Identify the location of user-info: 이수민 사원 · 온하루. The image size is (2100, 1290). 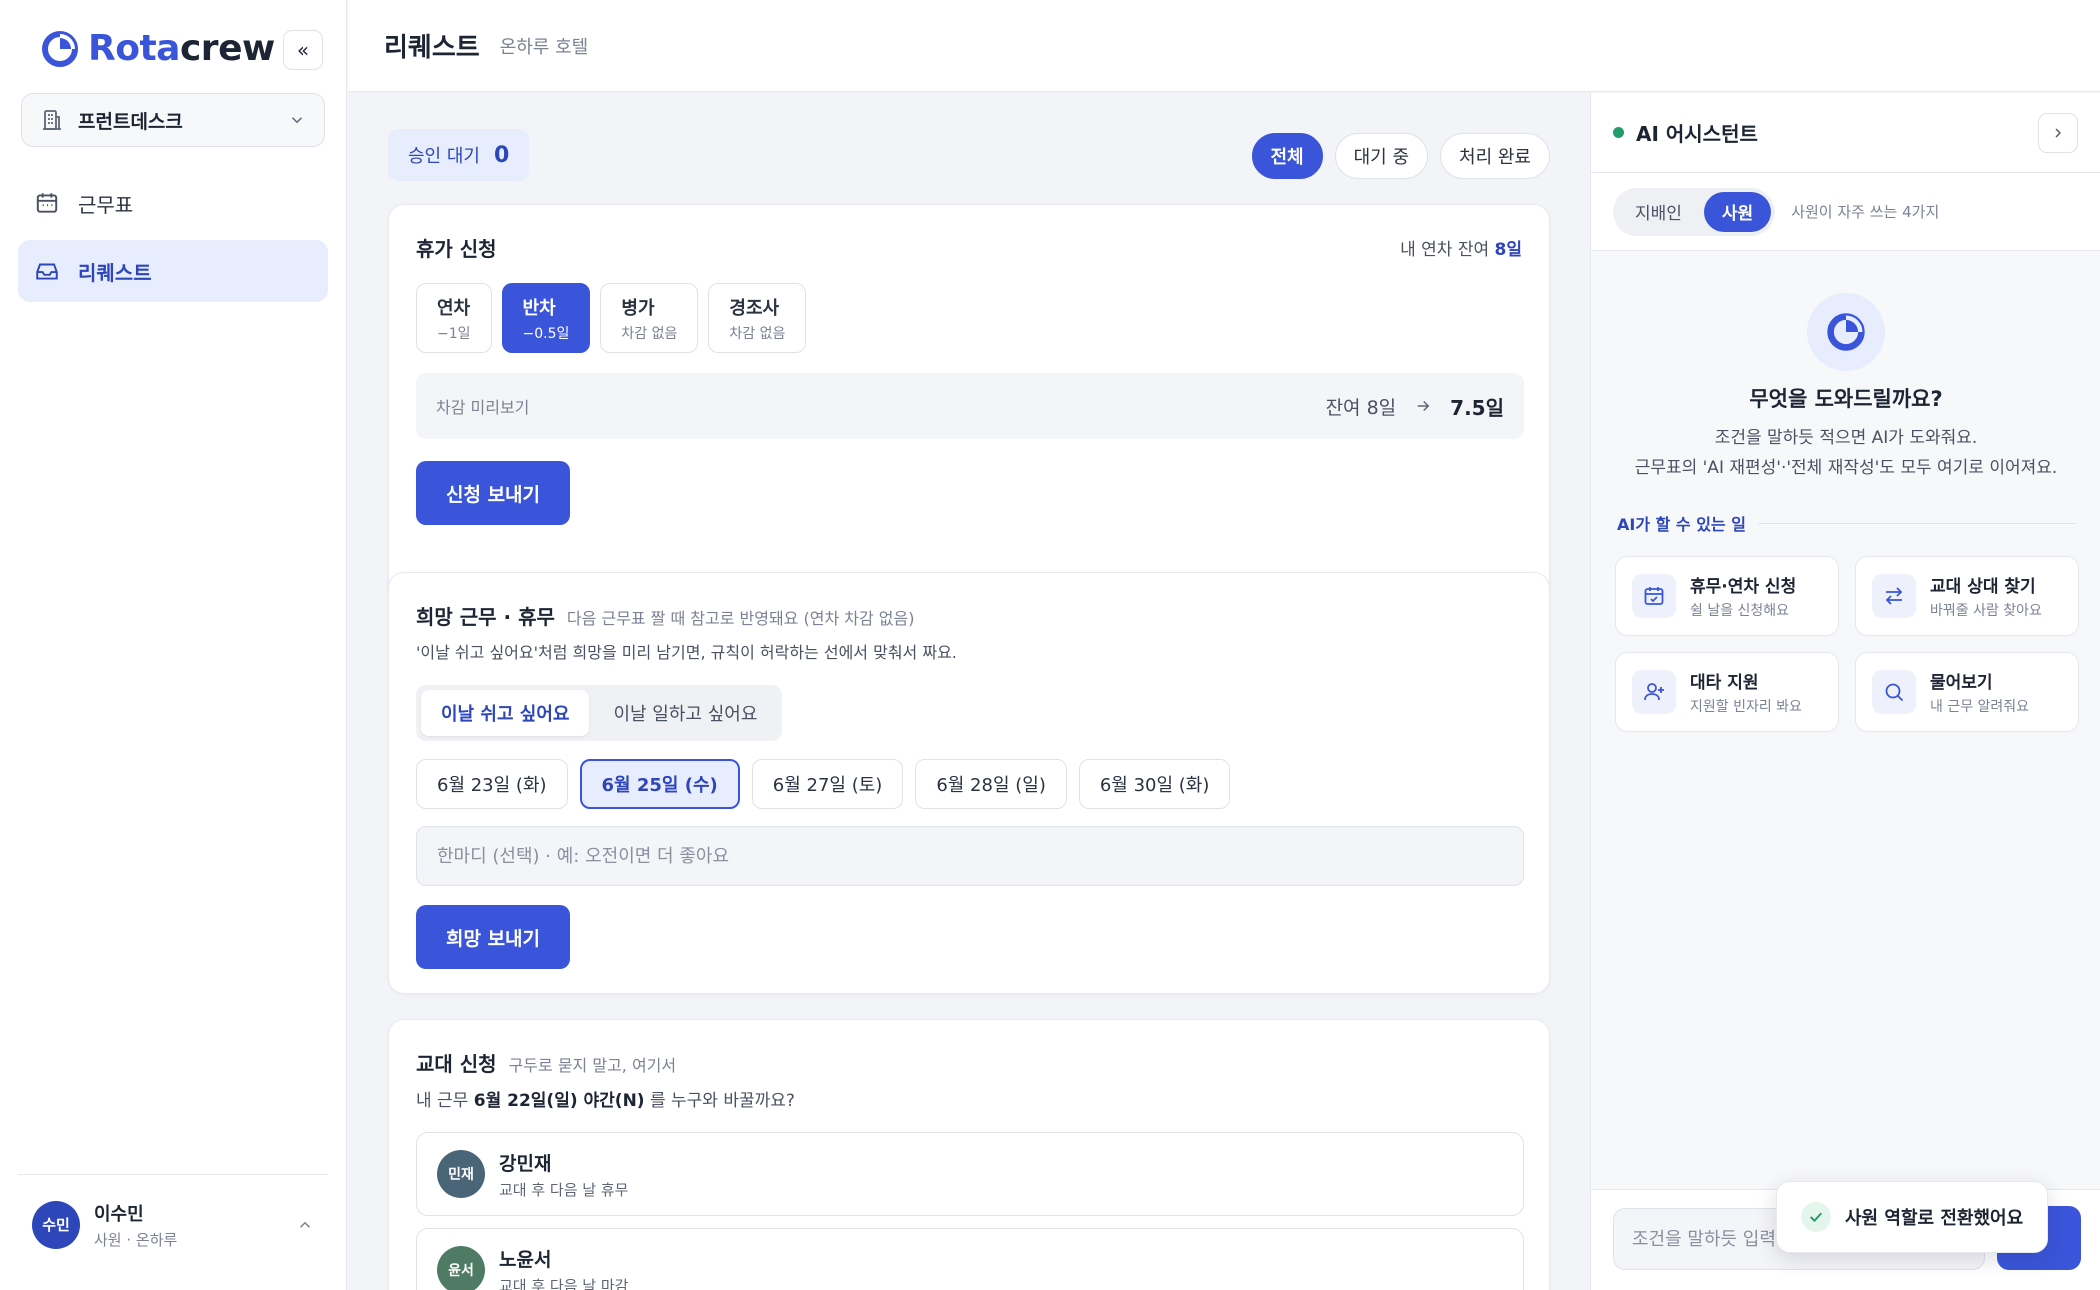
(135, 1225).